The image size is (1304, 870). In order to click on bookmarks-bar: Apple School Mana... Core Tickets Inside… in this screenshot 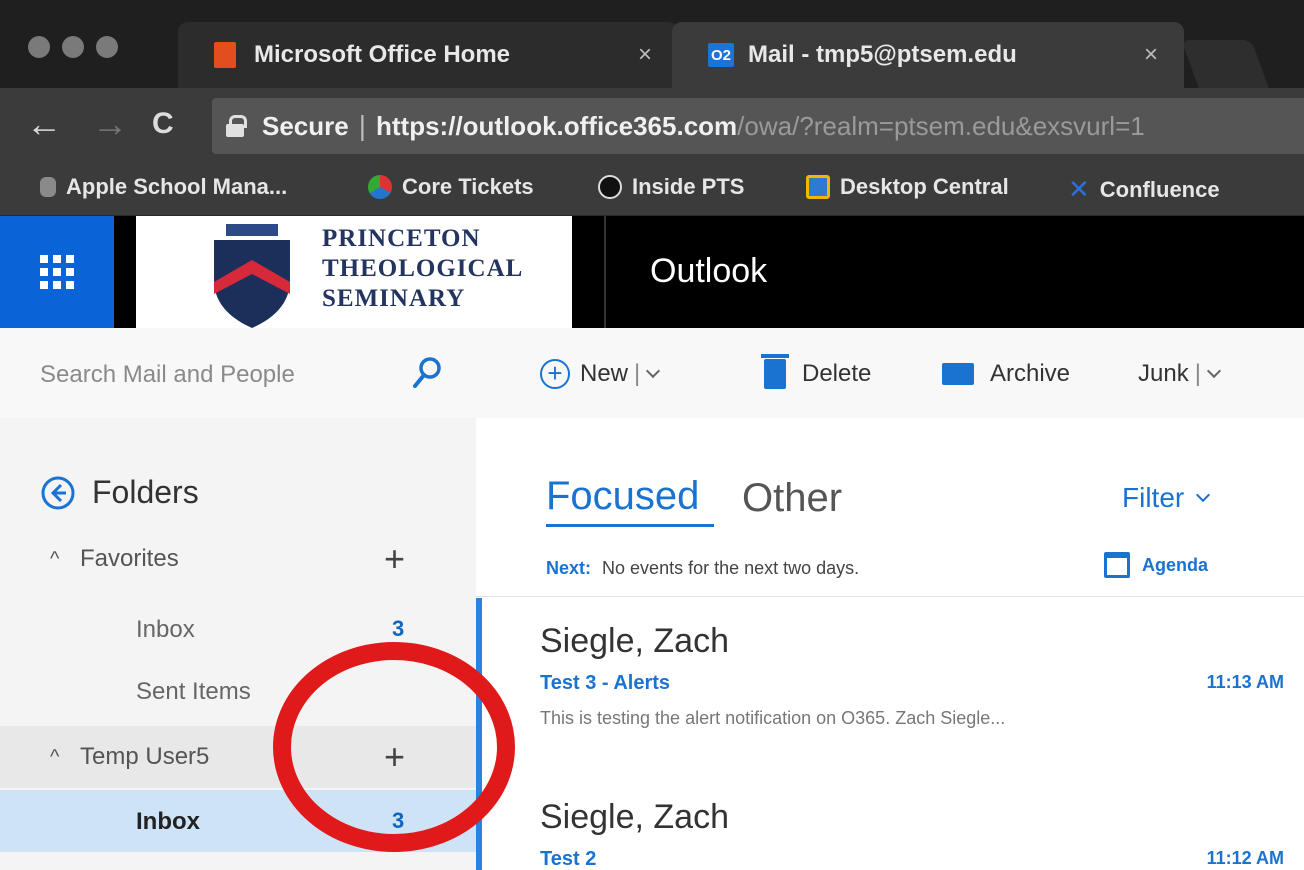, I will do `click(652, 190)`.